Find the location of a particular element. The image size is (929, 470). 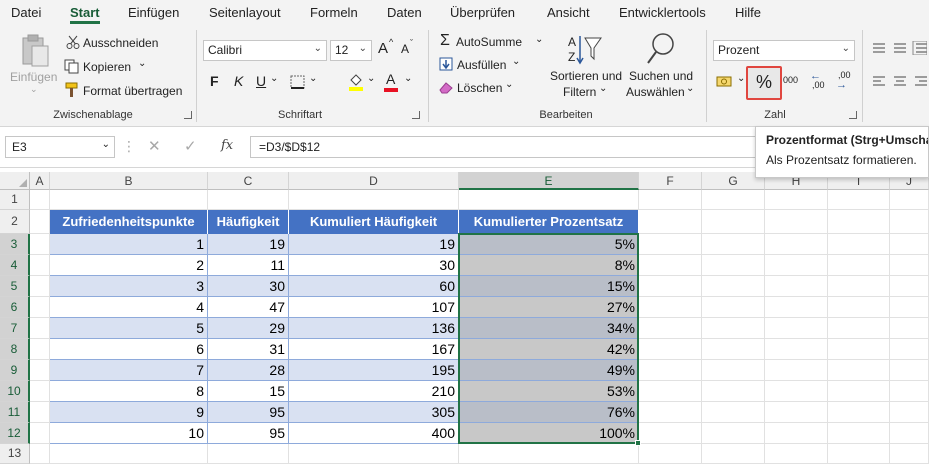

row-header-1: 1 is located at coordinates (15, 200).